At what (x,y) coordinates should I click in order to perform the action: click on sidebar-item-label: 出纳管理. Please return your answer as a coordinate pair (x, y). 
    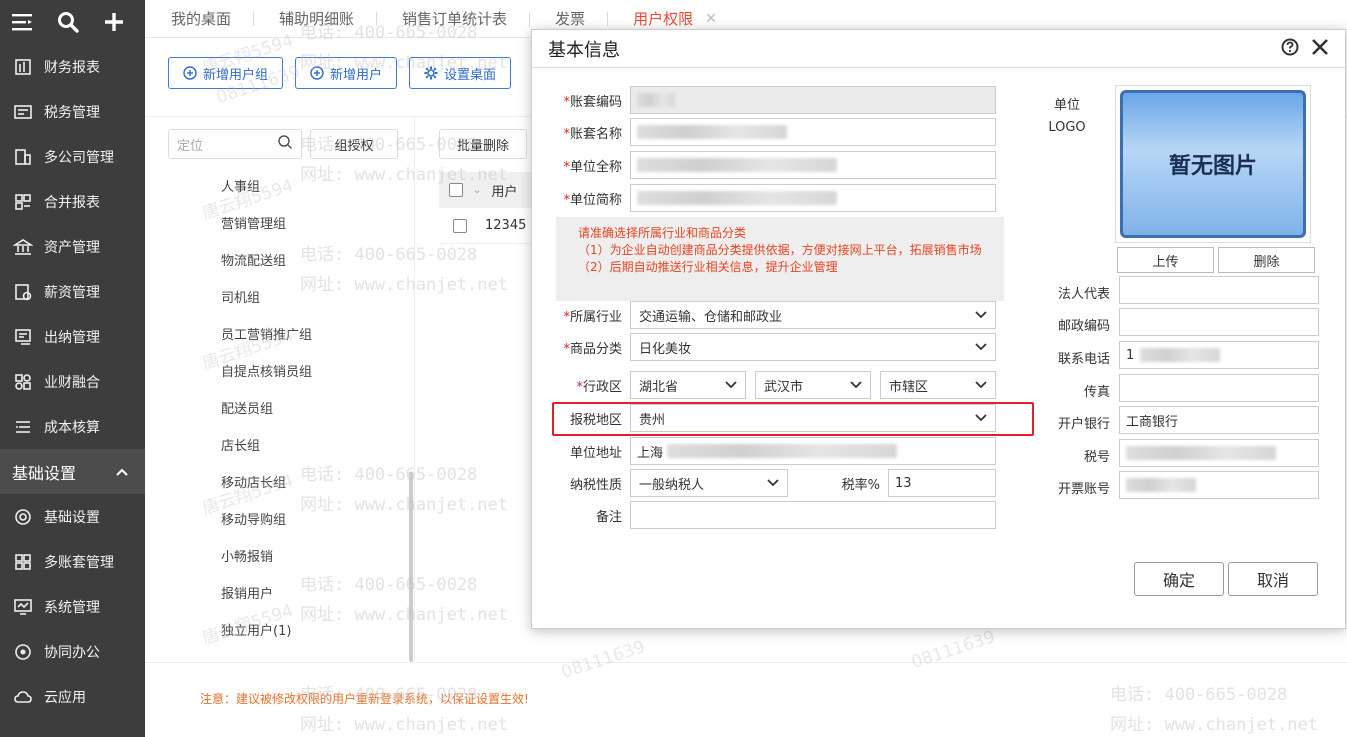
    Looking at the image, I should click on (72, 337).